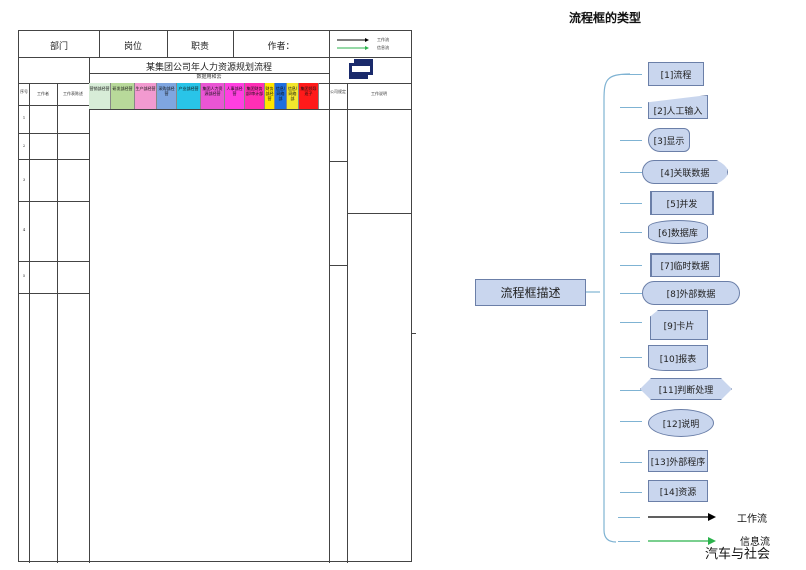  What do you see at coordinates (676, 74) in the screenshot?
I see `shape-process: [1]流程` at bounding box center [676, 74].